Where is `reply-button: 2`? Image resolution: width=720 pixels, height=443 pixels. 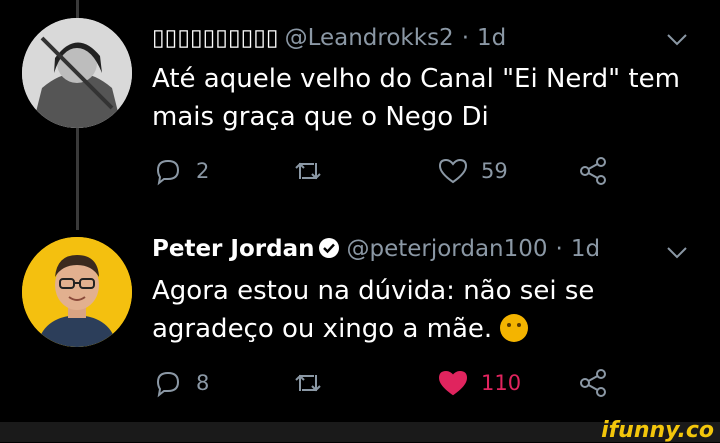
reply-button: 2 is located at coordinates (180, 171).